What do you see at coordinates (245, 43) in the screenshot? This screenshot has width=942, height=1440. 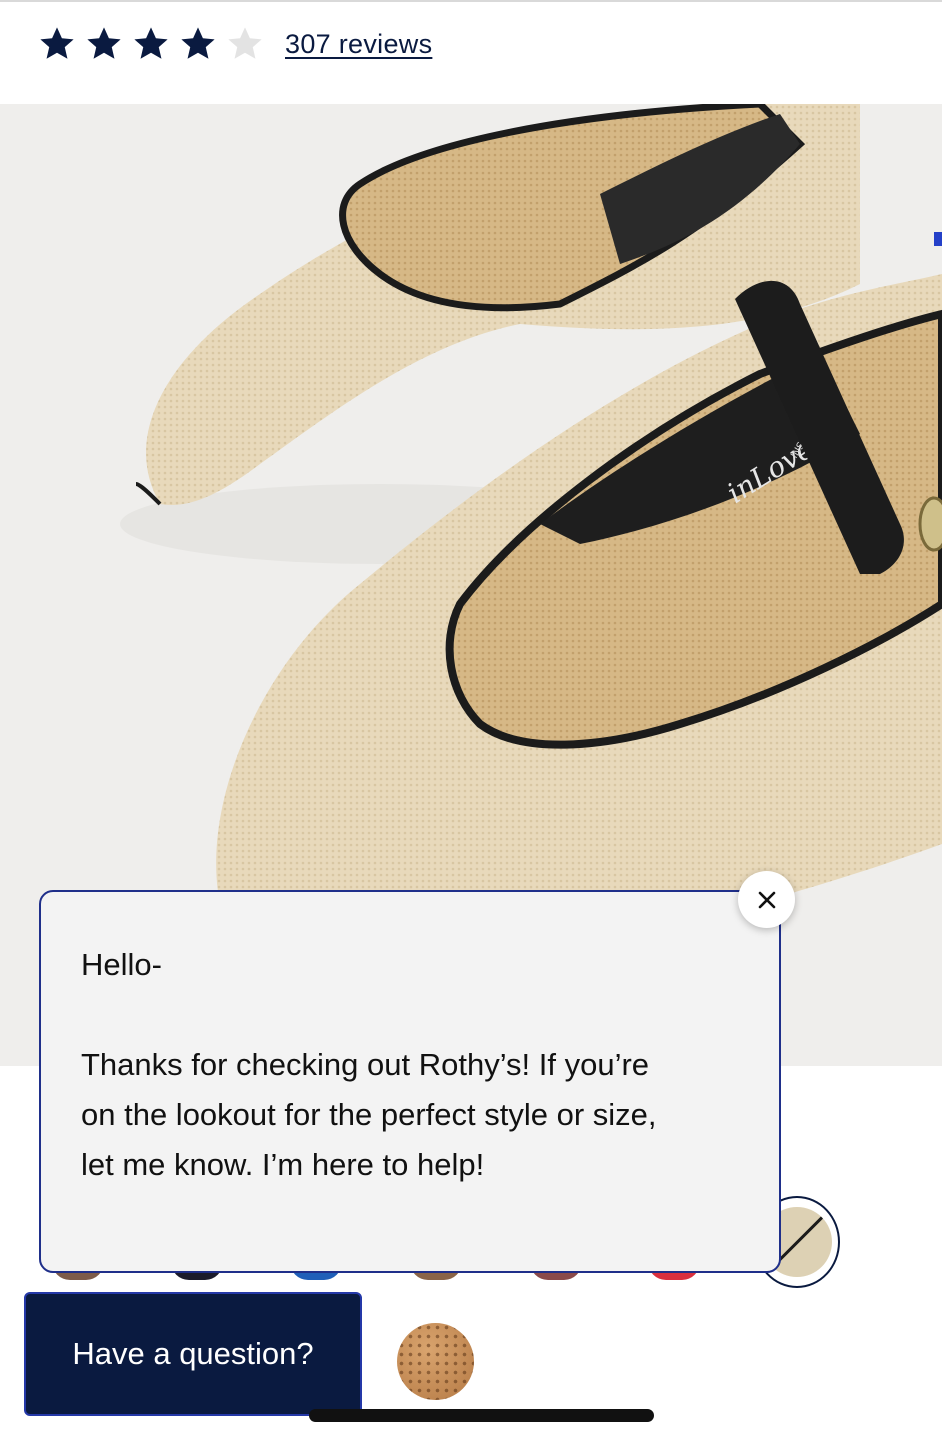 I see `star-empty-icon` at bounding box center [245, 43].